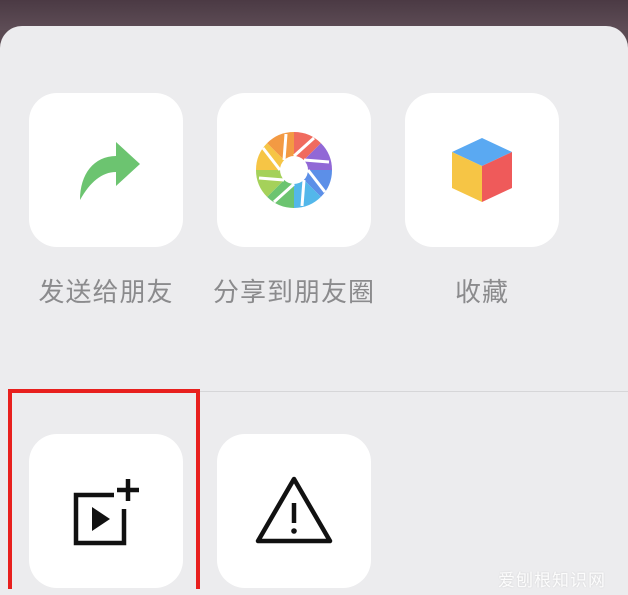 This screenshot has height=595, width=628. What do you see at coordinates (293, 293) in the screenshot?
I see `share-to-moments-label: 分享到朋友圈` at bounding box center [293, 293].